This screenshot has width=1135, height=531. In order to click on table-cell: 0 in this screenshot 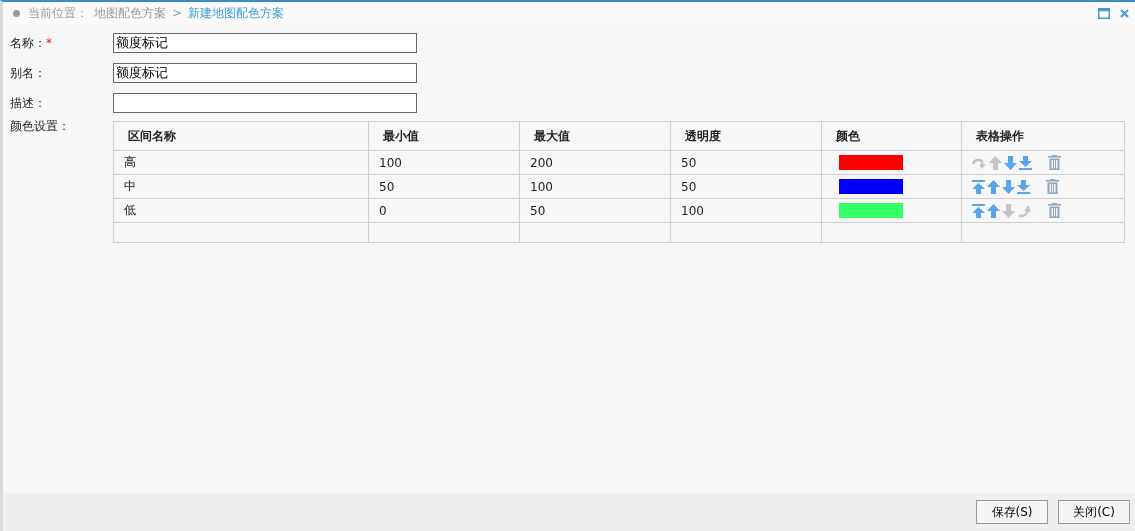, I will do `click(444, 210)`.